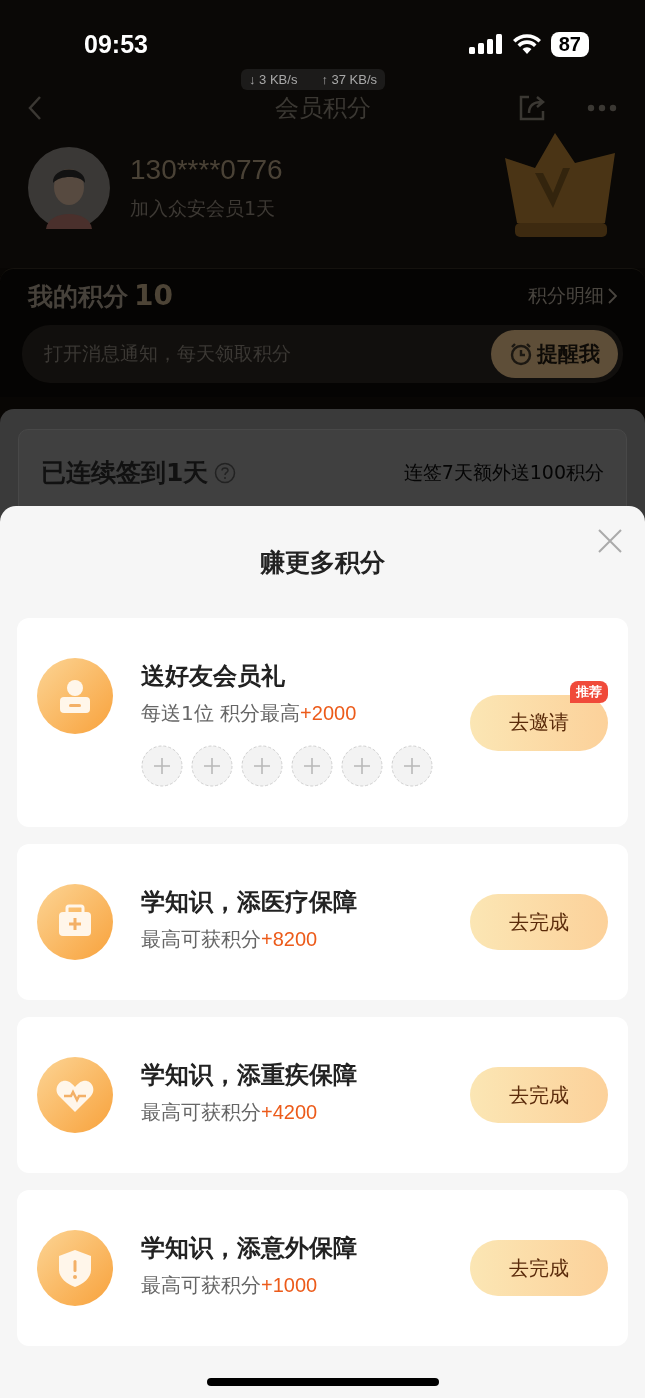 The height and width of the screenshot is (1398, 645). What do you see at coordinates (116, 44) in the screenshot?
I see `status-time: 09:53` at bounding box center [116, 44].